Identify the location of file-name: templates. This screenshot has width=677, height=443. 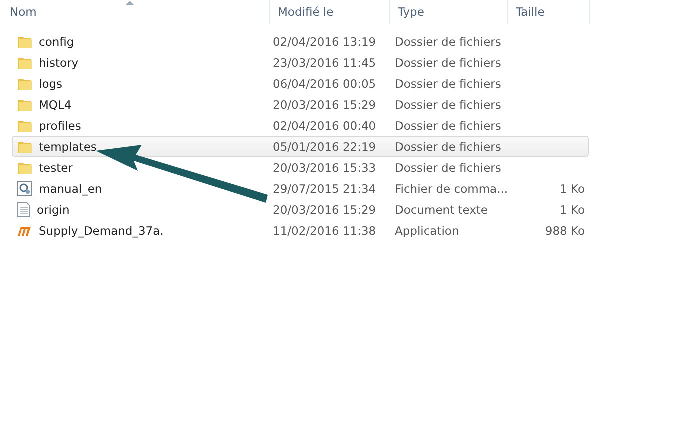
(68, 147).